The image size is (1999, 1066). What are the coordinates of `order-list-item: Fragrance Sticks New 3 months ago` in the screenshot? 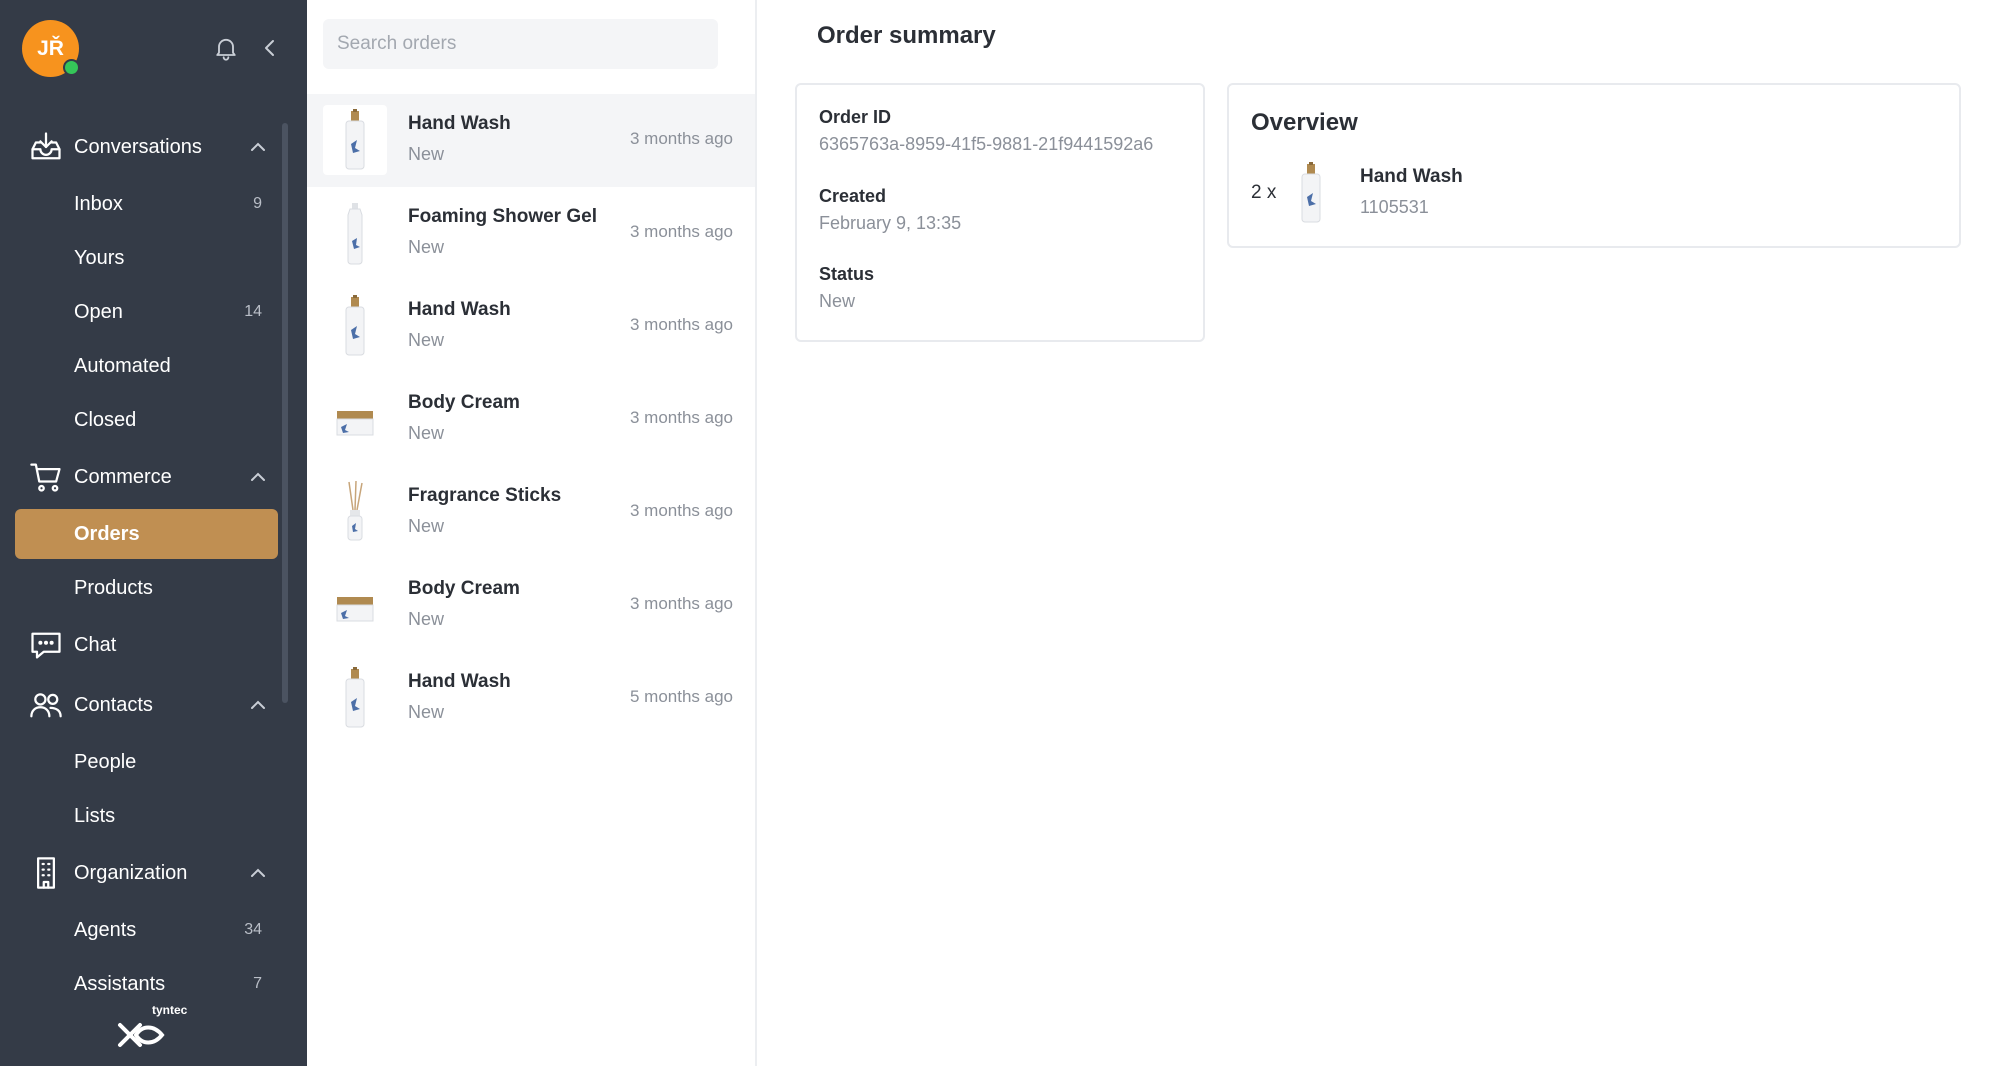 It's located at (531, 512).